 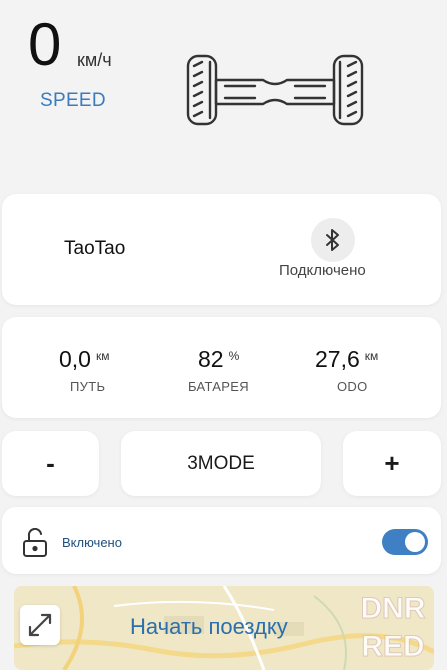 I want to click on trip-label: ПУТЬ, so click(x=88, y=386).